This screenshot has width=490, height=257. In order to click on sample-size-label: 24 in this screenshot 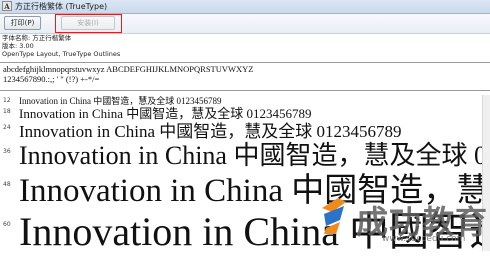, I will do `click(7, 127)`.